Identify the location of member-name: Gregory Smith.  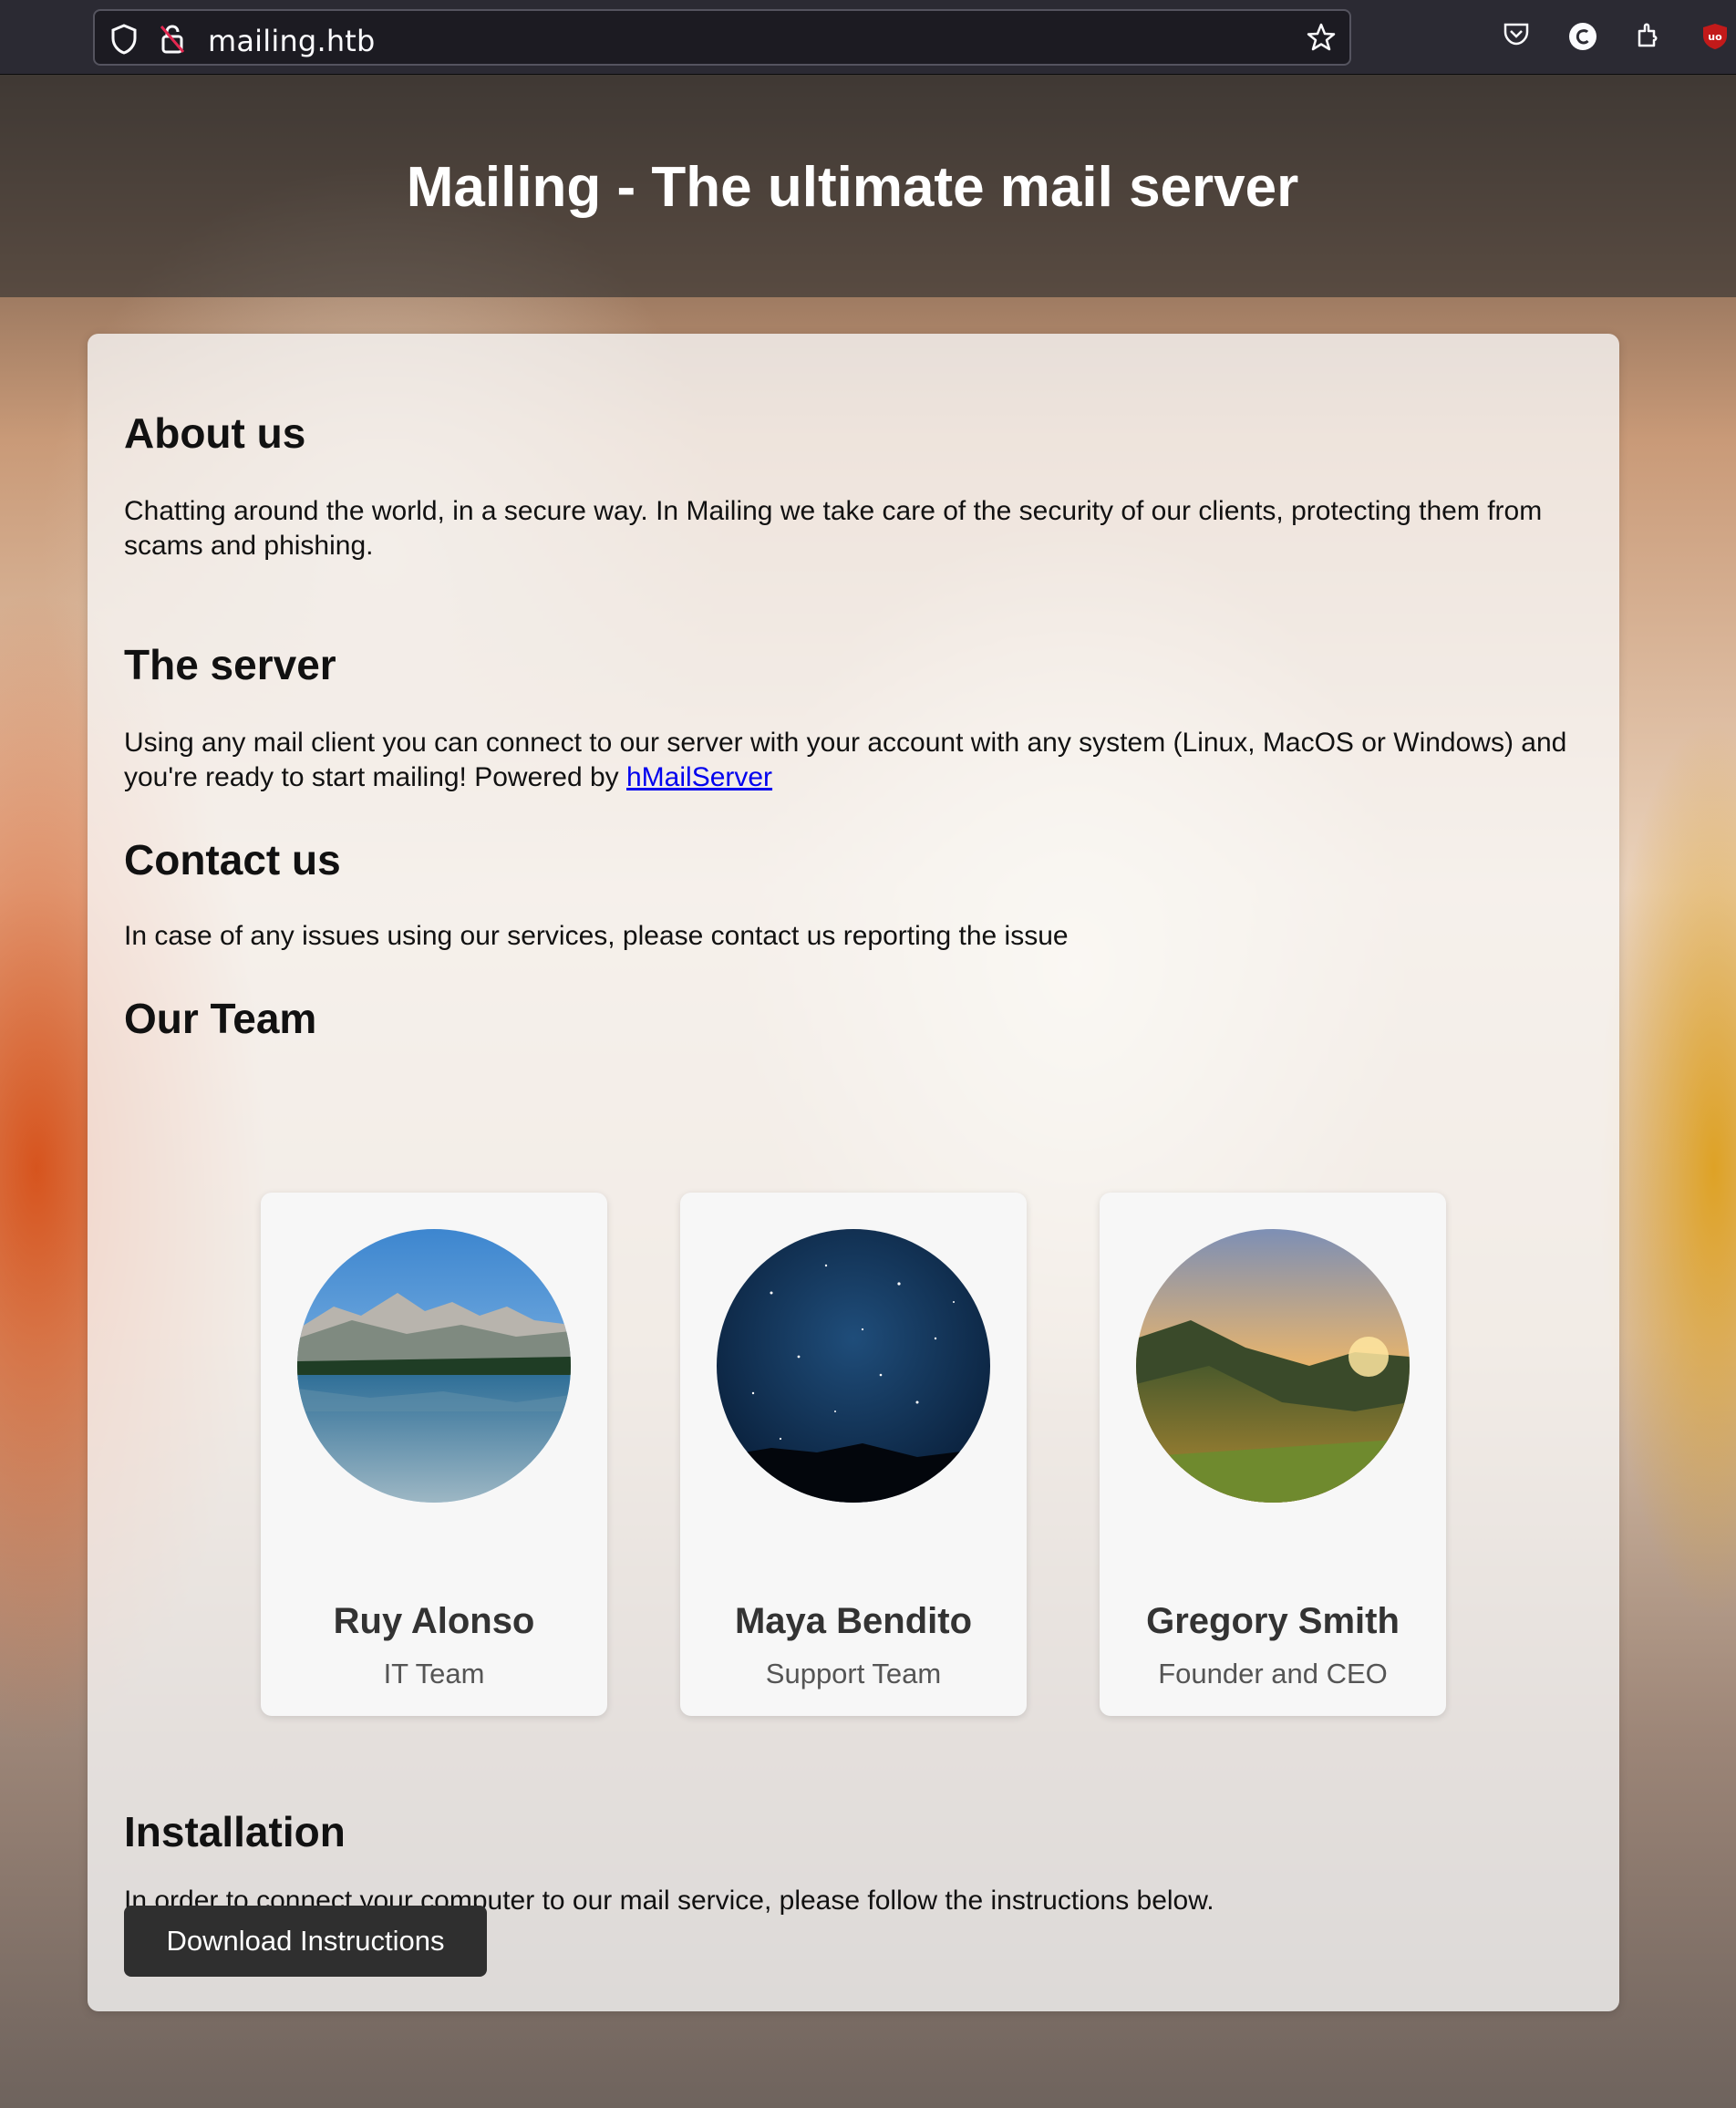
(1273, 1621).